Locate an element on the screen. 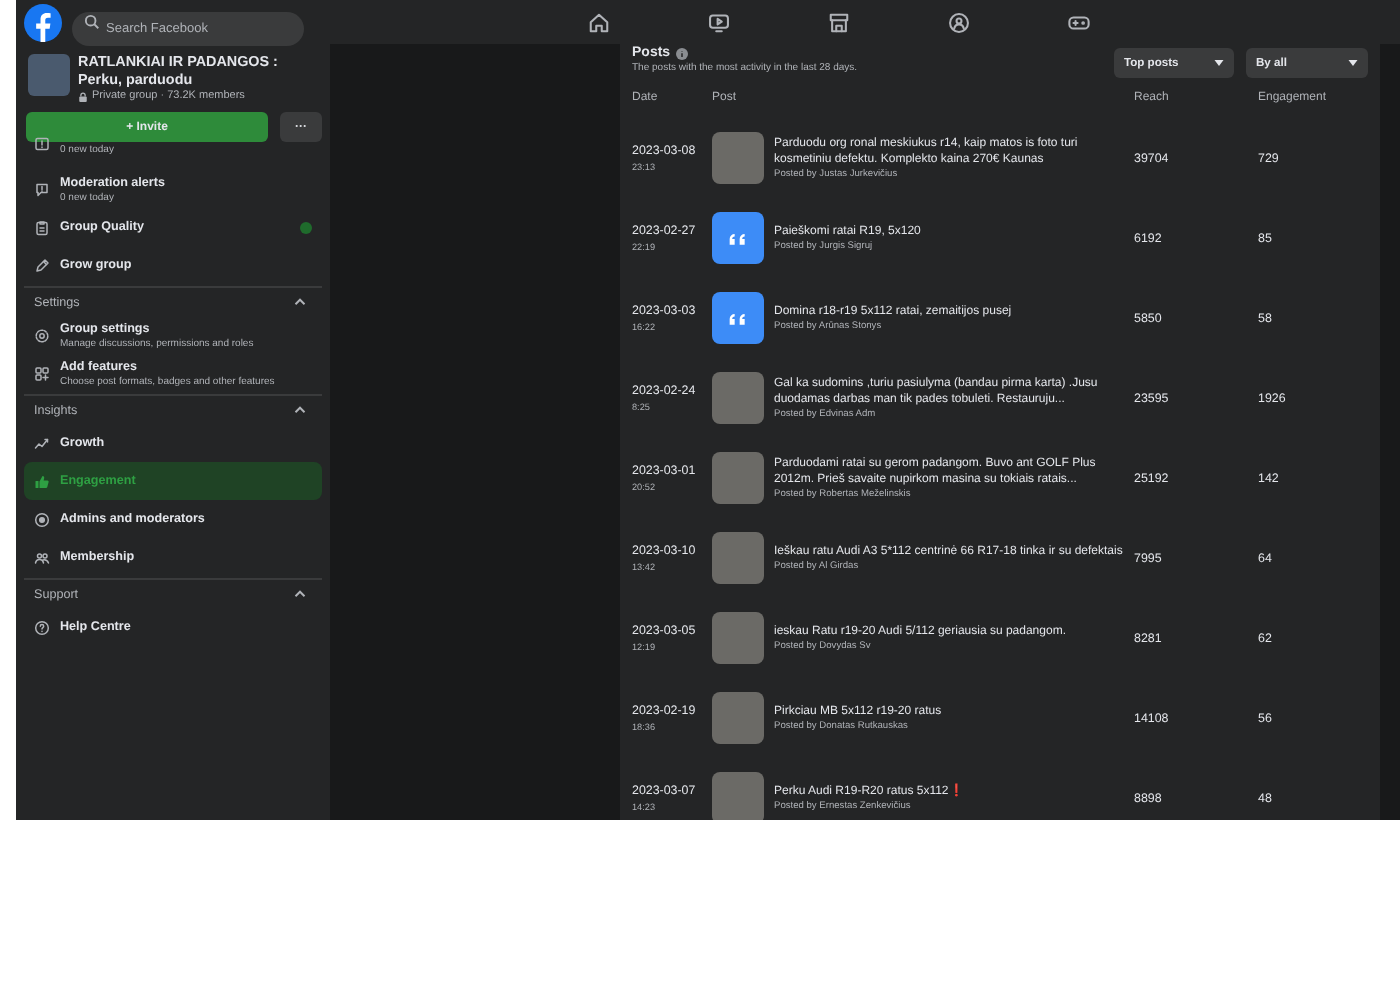 The height and width of the screenshot is (1000, 1400). store-icon is located at coordinates (838, 22).